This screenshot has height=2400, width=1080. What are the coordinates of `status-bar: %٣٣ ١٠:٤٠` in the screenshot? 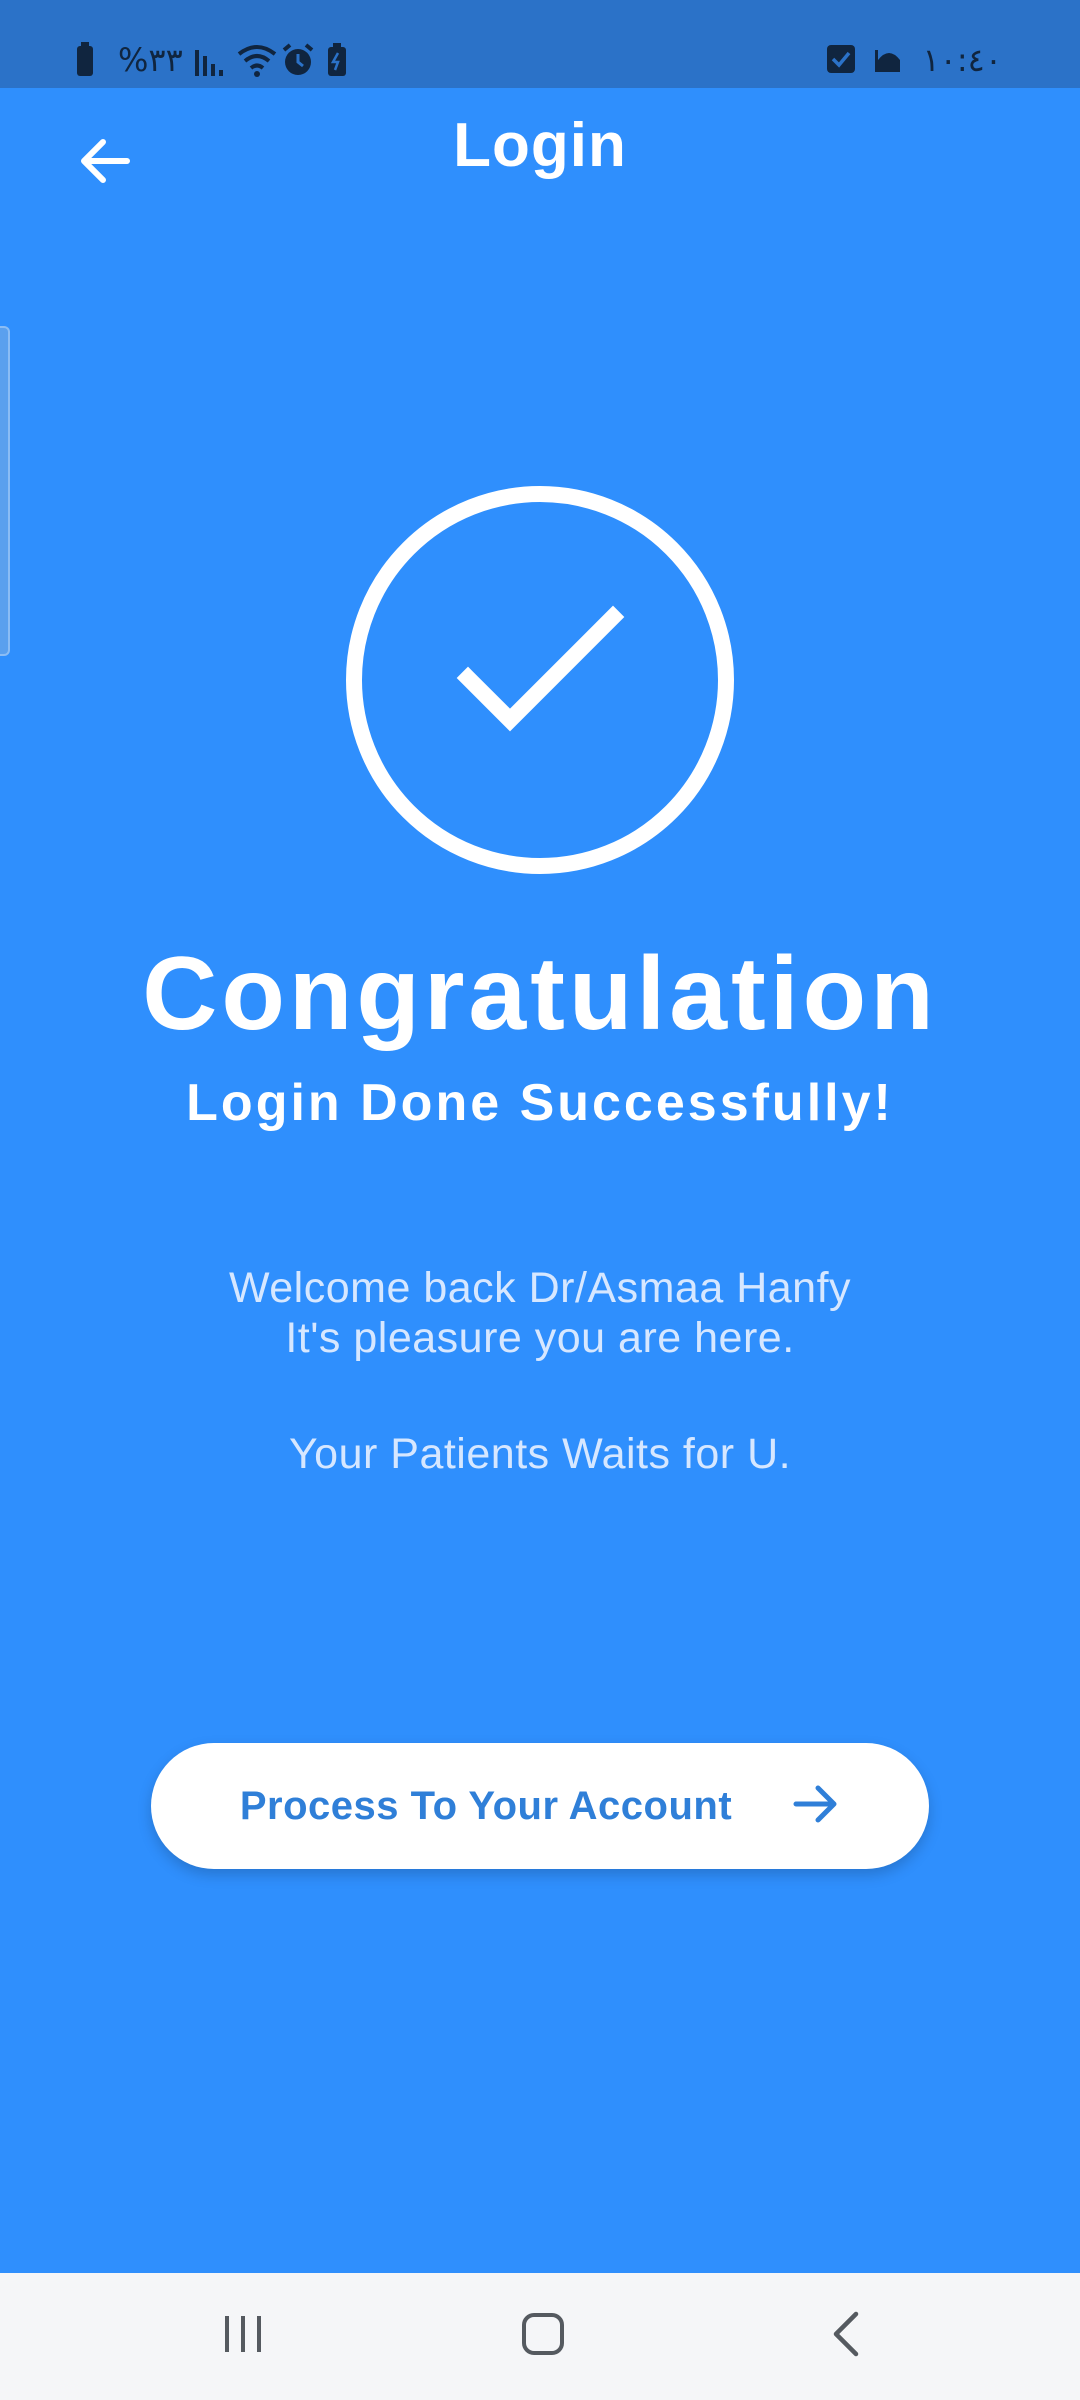 It's located at (540, 44).